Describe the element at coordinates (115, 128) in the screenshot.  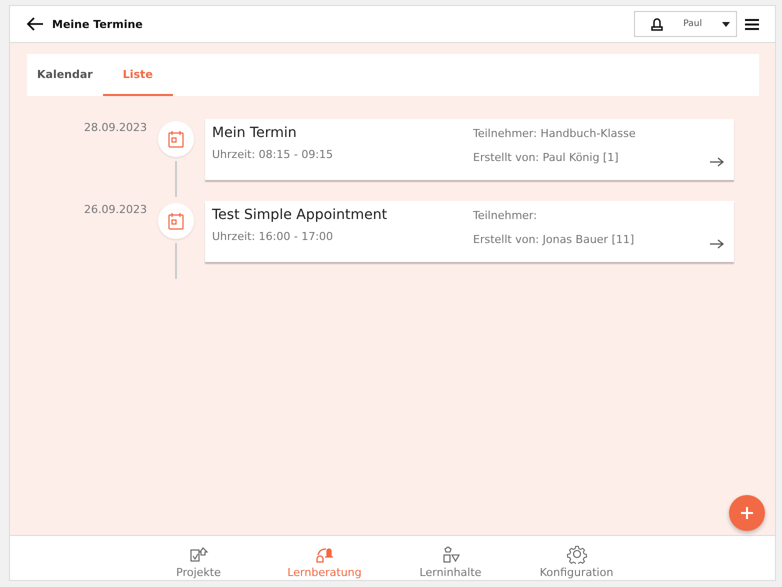
I see `date-label: 28.09.2023` at that location.